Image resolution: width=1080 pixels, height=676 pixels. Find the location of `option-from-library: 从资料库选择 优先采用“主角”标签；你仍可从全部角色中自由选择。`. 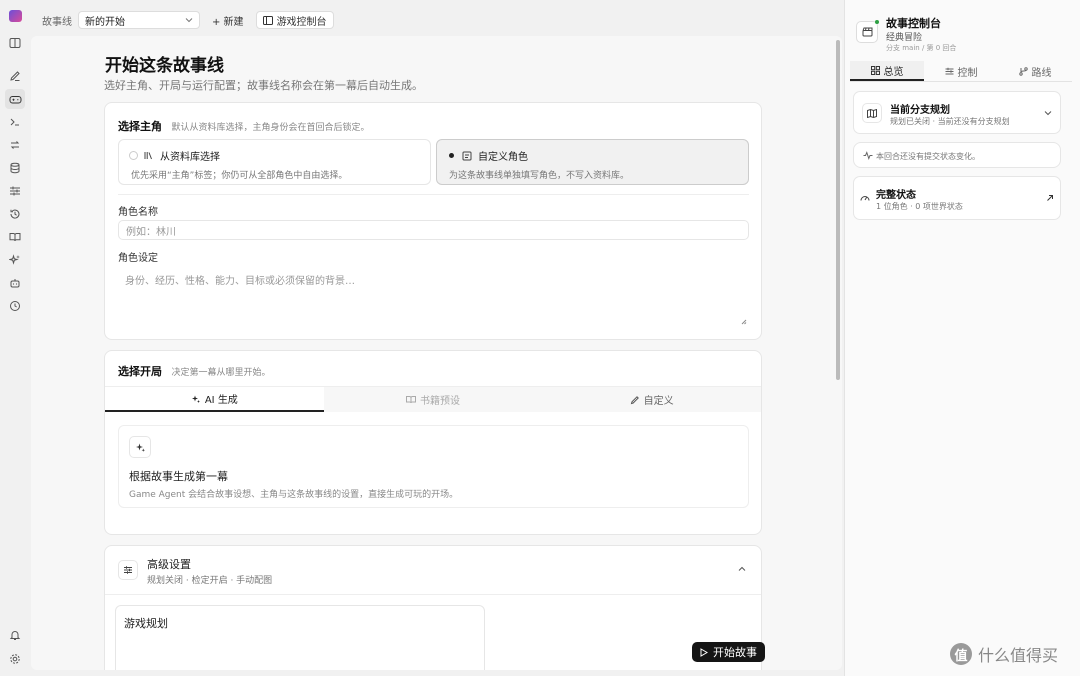

option-from-library: 从资料库选择 优先采用“主角”标签；你仍可从全部角色中自由选择。 is located at coordinates (274, 162).